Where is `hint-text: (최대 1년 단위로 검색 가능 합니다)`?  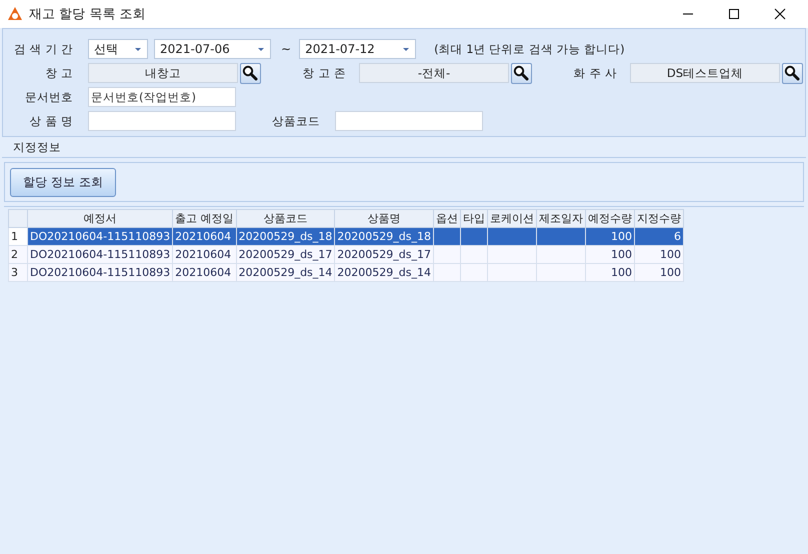 hint-text: (최대 1년 단위로 검색 가능 합니다) is located at coordinates (529, 49).